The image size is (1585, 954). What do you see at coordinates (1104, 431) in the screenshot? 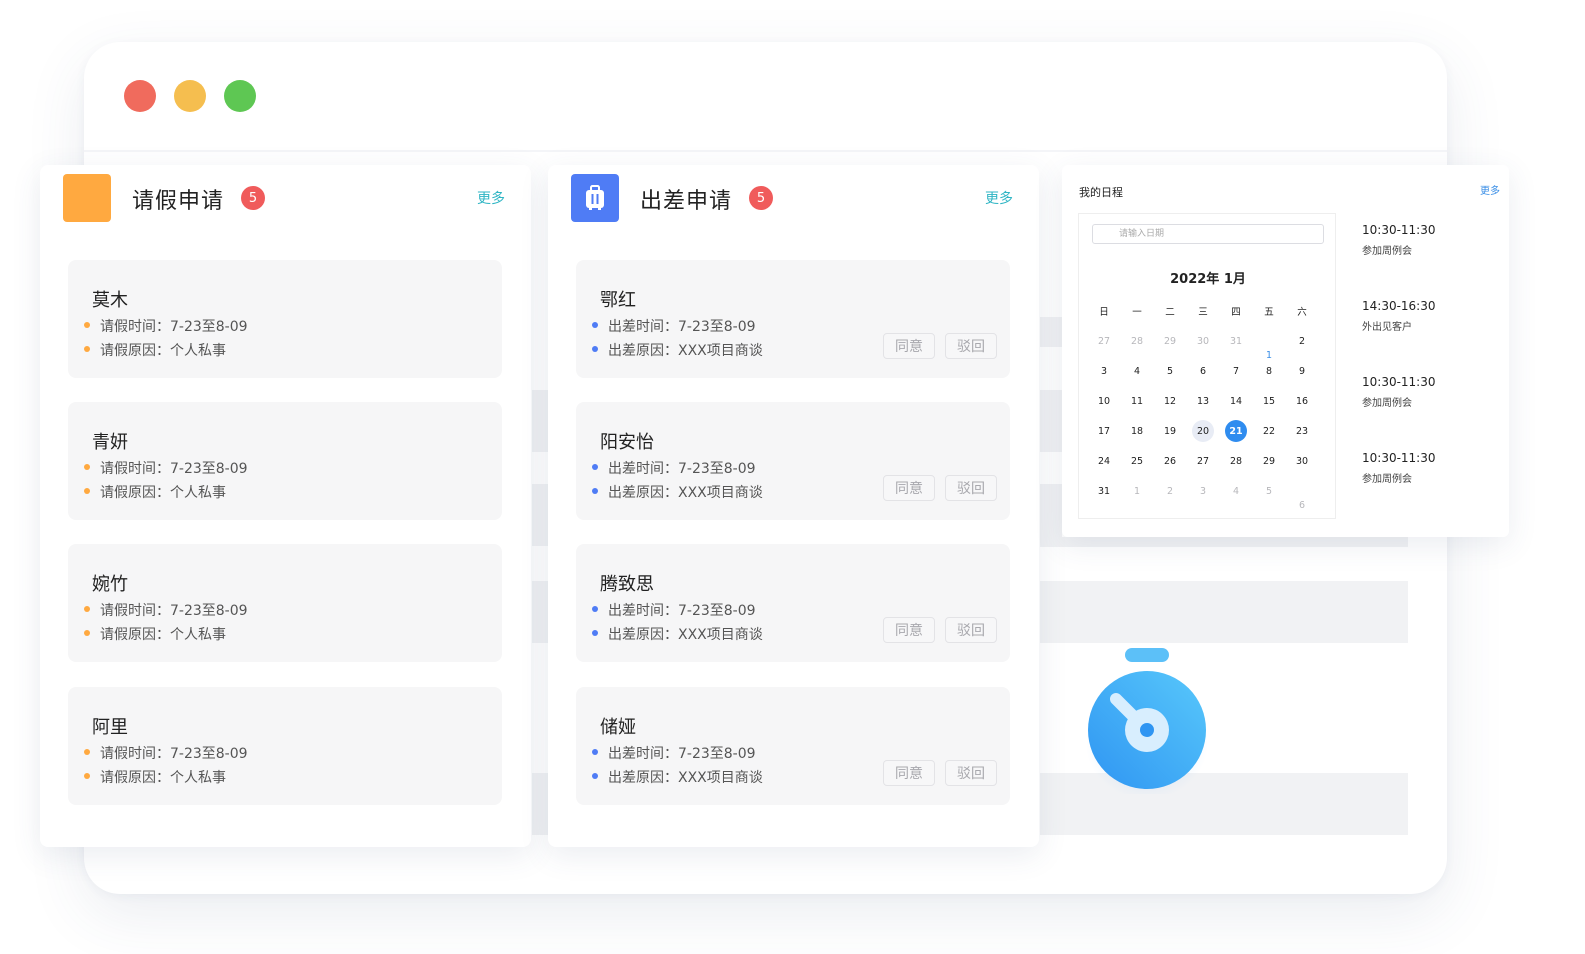
I see `calendar-day: 17` at bounding box center [1104, 431].